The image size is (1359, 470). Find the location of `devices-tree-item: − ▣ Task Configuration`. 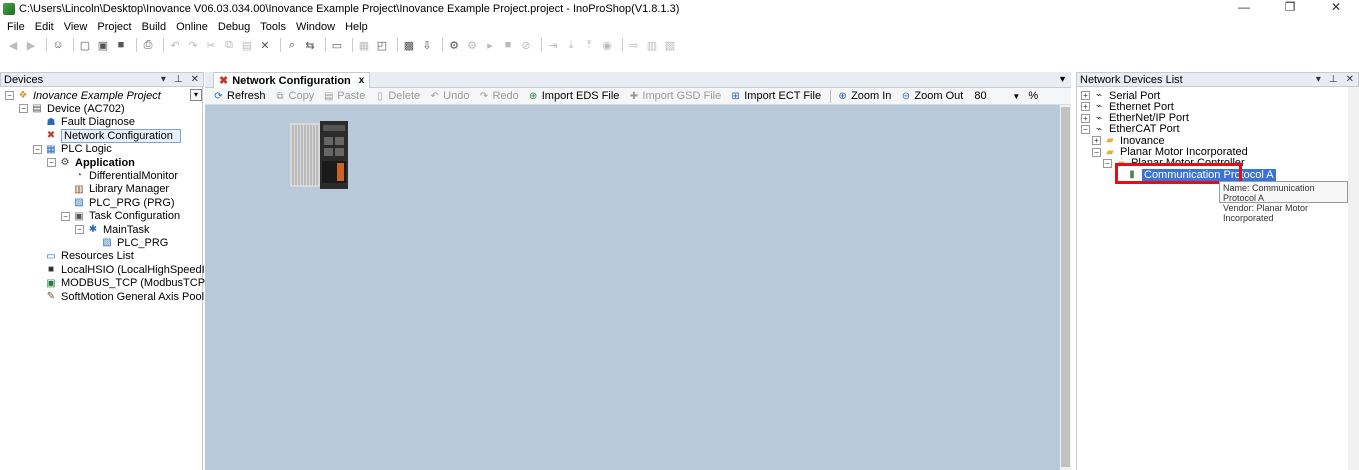

devices-tree-item: − ▣ Task Configuration is located at coordinates (120, 216).